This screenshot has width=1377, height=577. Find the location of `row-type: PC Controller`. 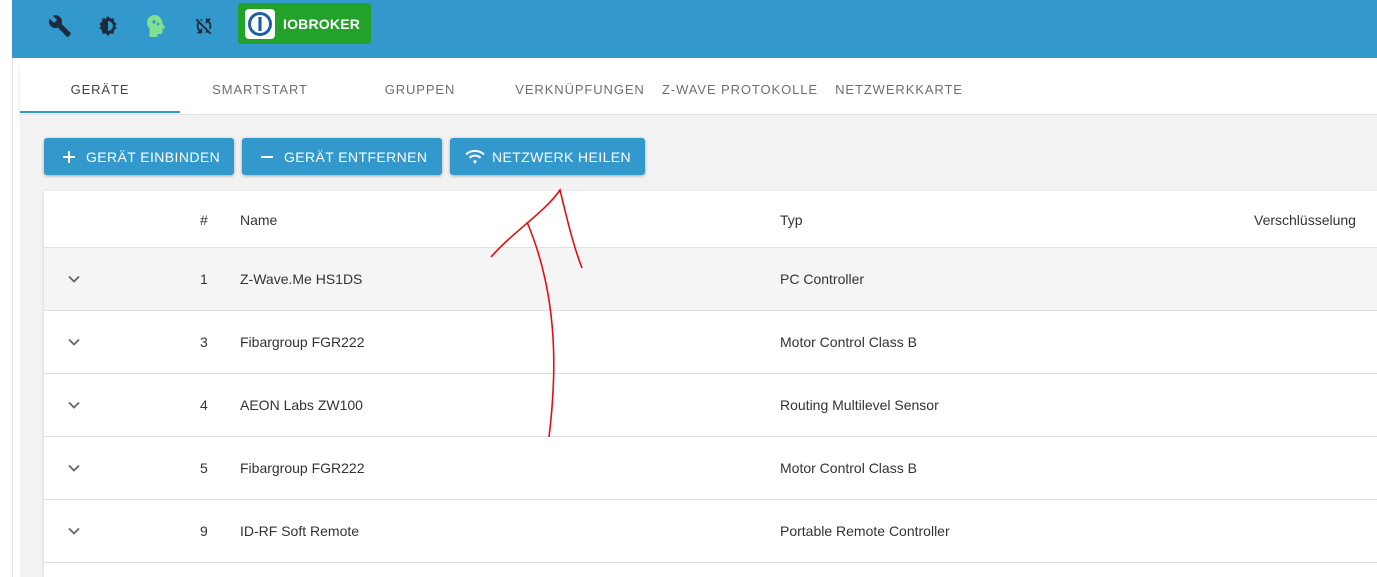

row-type: PC Controller is located at coordinates (822, 279).